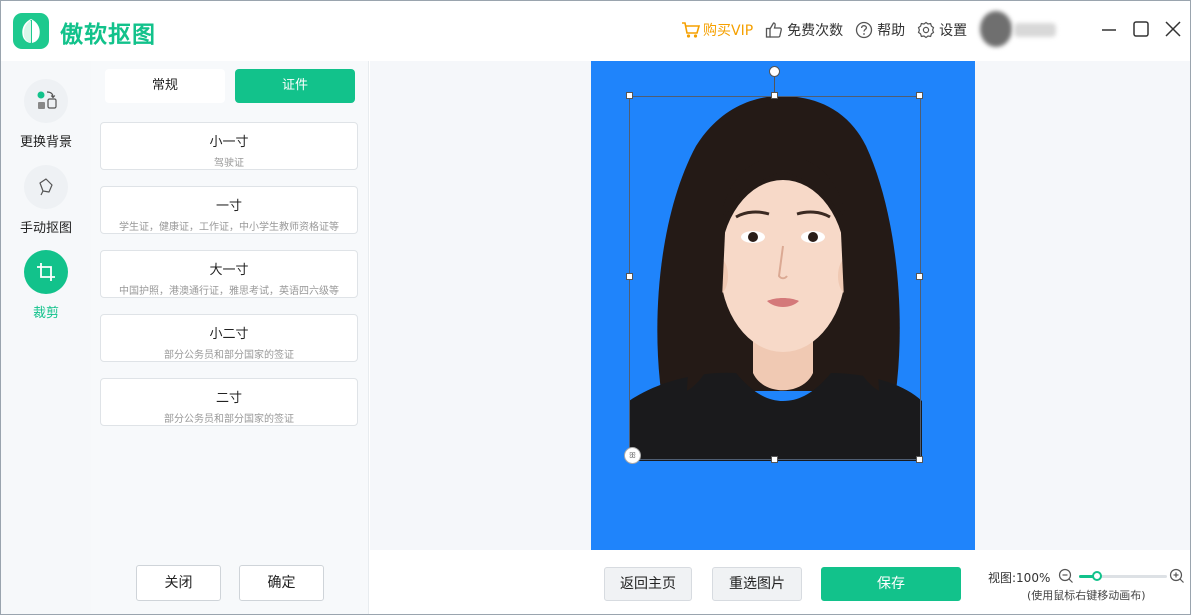 The width and height of the screenshot is (1191, 615). Describe the element at coordinates (629, 276) in the screenshot. I see `crop-handle-left` at that location.